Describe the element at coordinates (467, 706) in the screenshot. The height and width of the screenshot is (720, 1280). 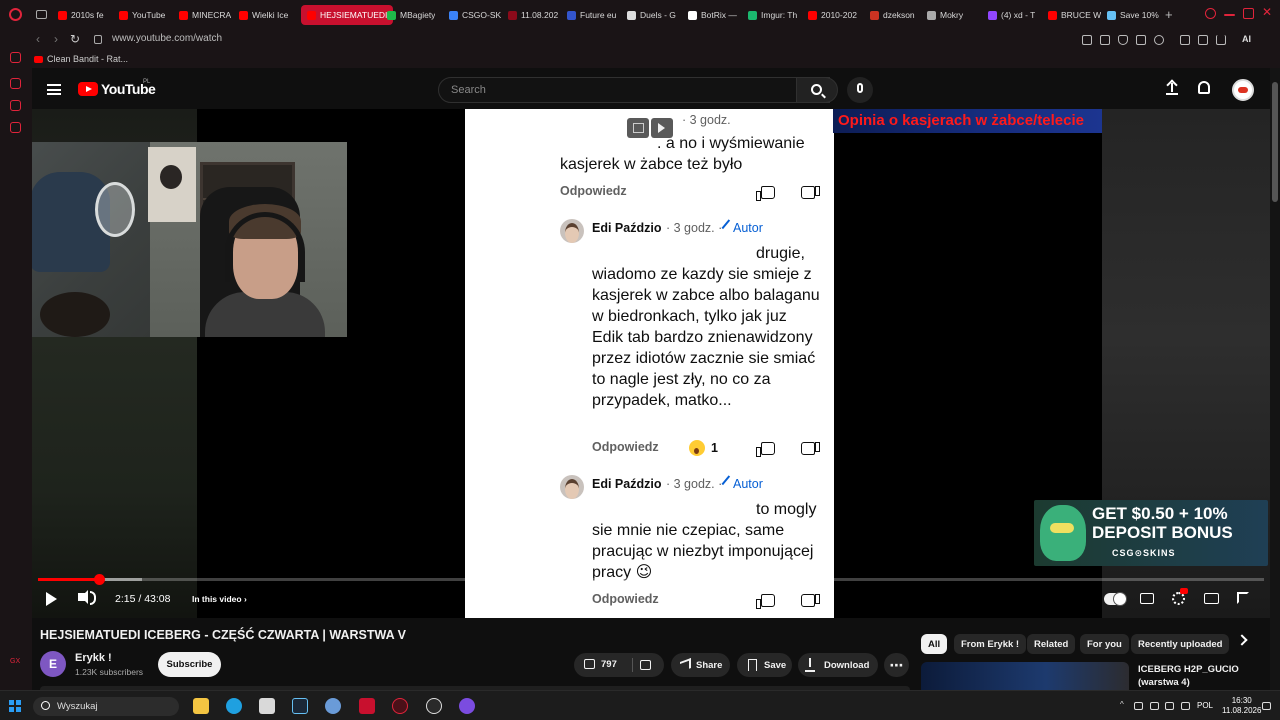
I see `app-icon-purple` at that location.